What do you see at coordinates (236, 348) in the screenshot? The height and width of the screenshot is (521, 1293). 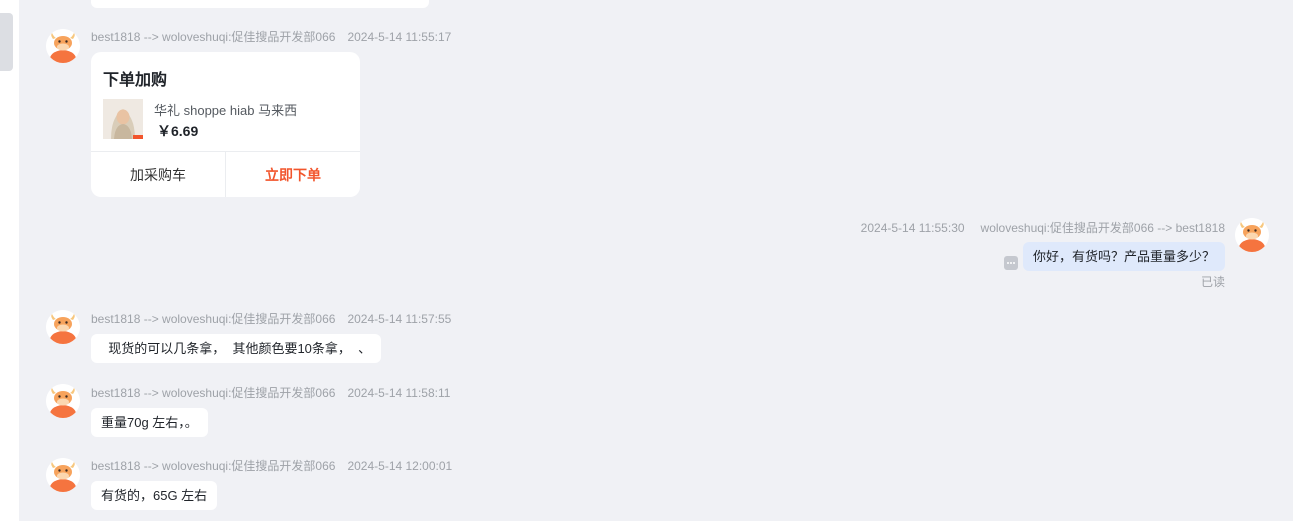 I see `message-bubble: 现货的可以几条拿， 其他颜色要10条拿， 、` at bounding box center [236, 348].